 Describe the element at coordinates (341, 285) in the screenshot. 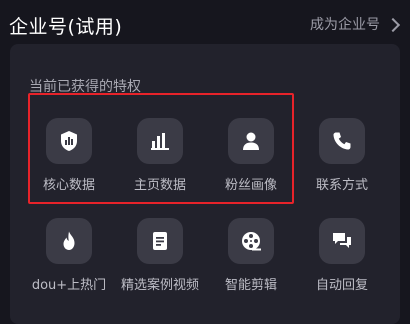

I see `feature-label: 自动回复` at that location.